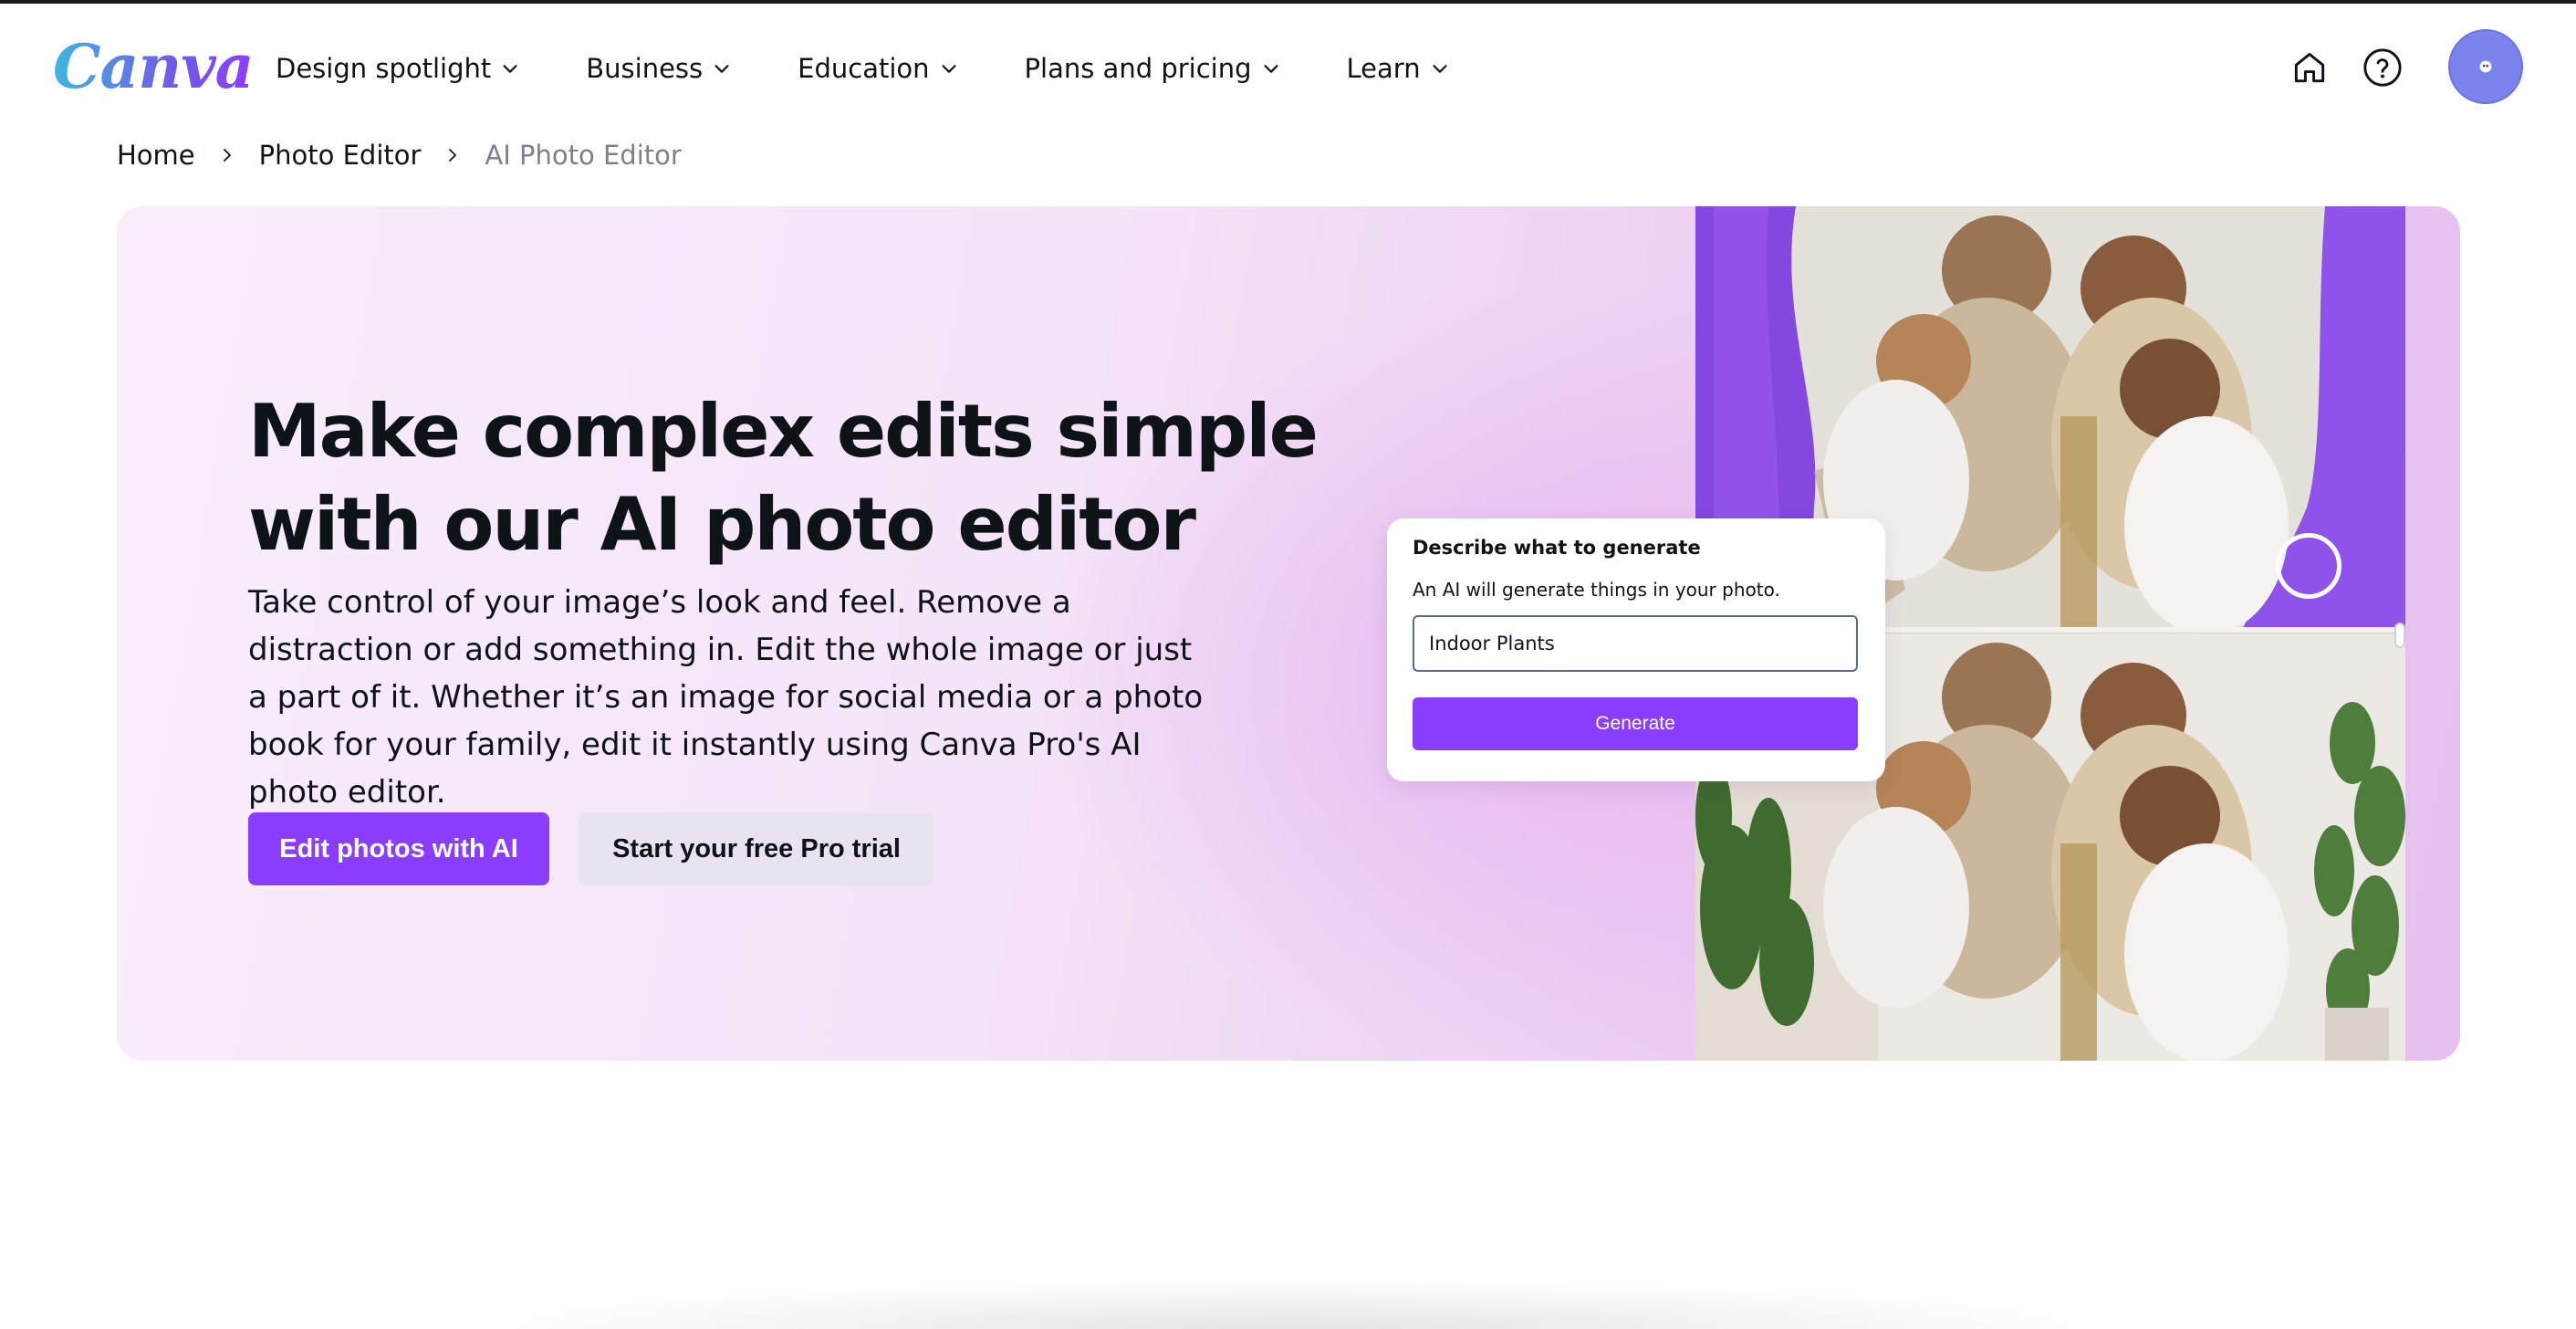  What do you see at coordinates (1138, 68) in the screenshot?
I see `nav-item-label: Plans and pricing` at bounding box center [1138, 68].